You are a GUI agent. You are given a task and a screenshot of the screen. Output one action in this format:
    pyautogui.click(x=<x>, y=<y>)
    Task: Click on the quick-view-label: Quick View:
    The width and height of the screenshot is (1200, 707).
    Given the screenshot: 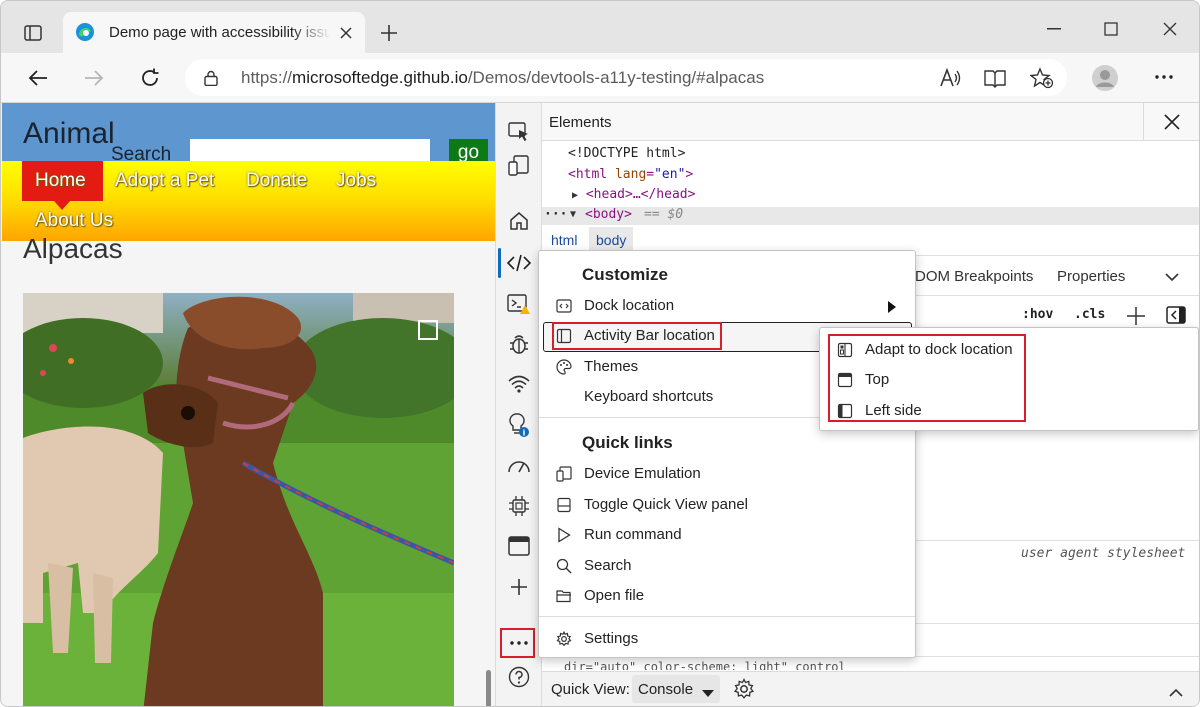 What is the action you would take?
    pyautogui.click(x=590, y=689)
    